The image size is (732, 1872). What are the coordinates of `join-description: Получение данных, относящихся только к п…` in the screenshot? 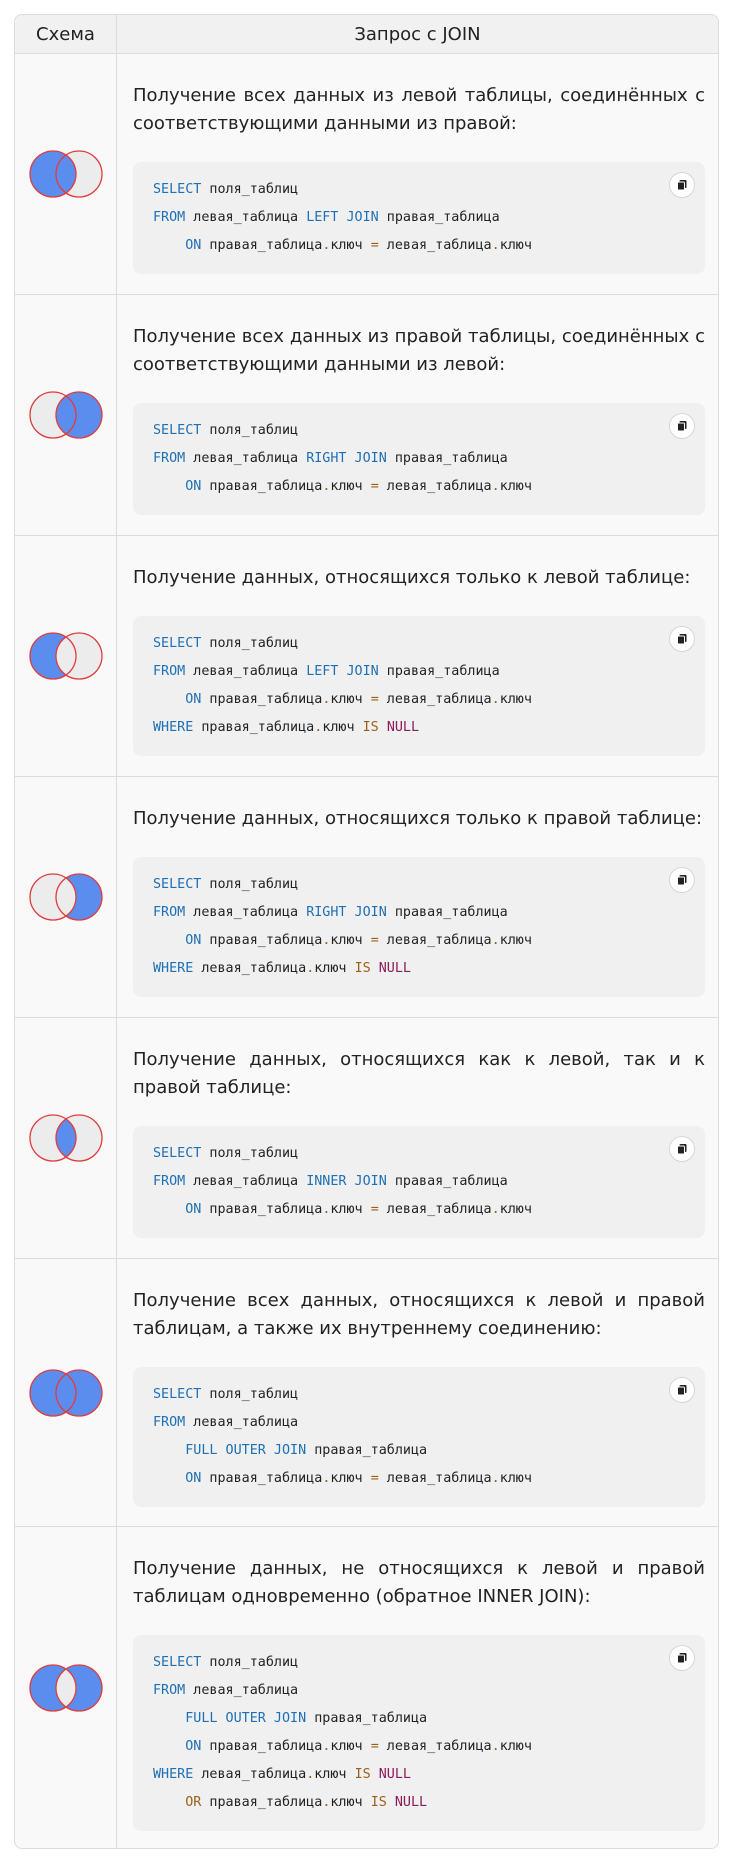 It's located at (418, 818).